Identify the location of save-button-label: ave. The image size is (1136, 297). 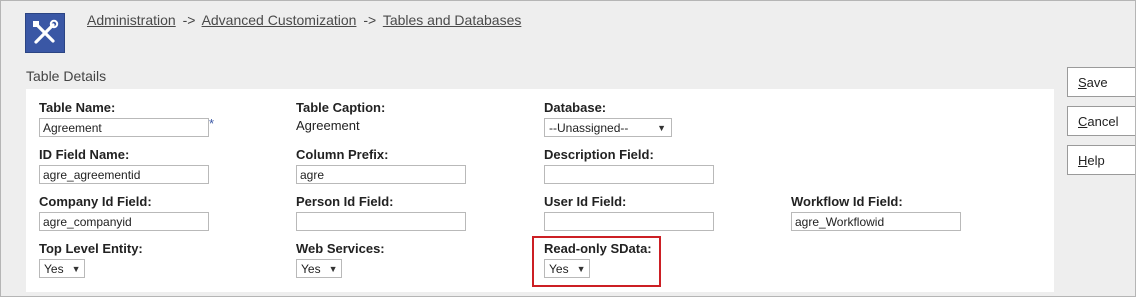
(1097, 82).